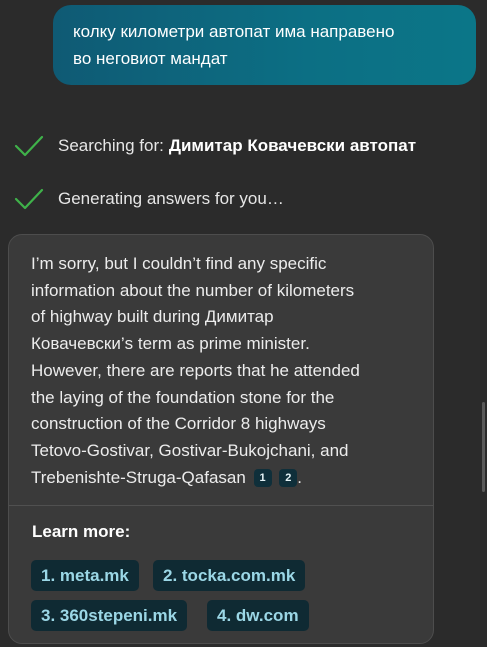  Describe the element at coordinates (292, 145) in the screenshot. I see `searching-query: Димитар Ковачевски автопат` at that location.